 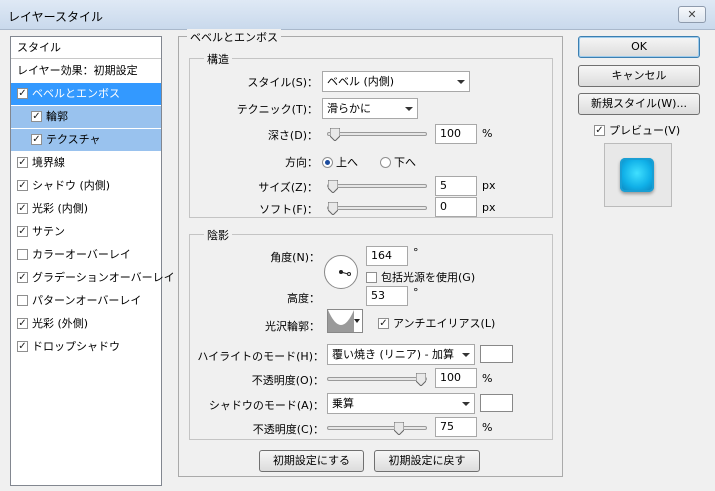 What do you see at coordinates (396, 81) in the screenshot?
I see `style-dropdown: ベベル (内側)` at bounding box center [396, 81].